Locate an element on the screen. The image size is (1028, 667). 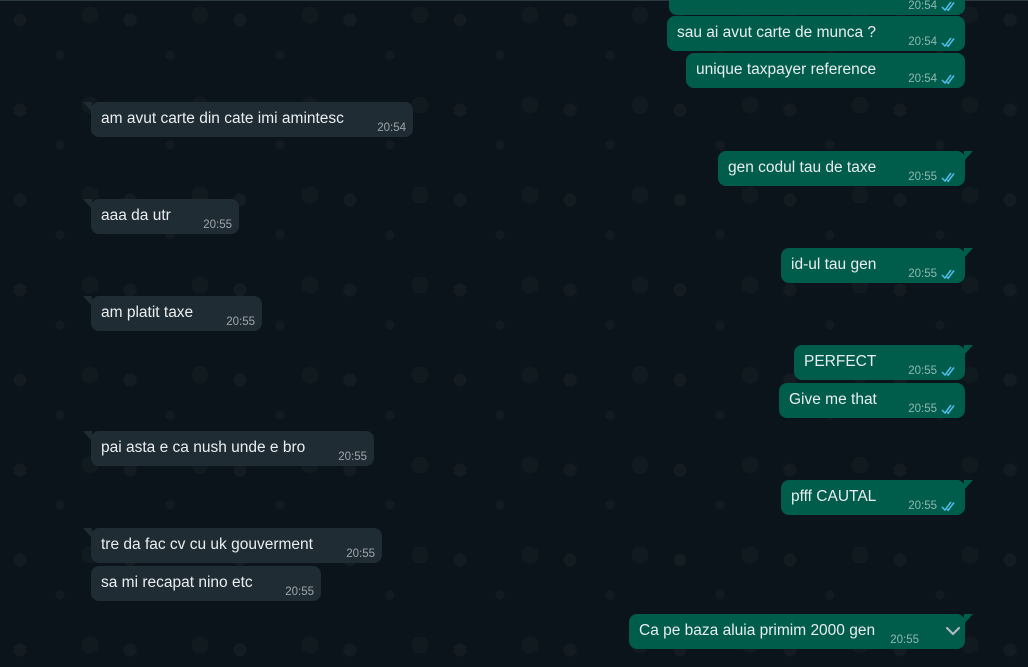
message-text: am platit taxe is located at coordinates (147, 312).